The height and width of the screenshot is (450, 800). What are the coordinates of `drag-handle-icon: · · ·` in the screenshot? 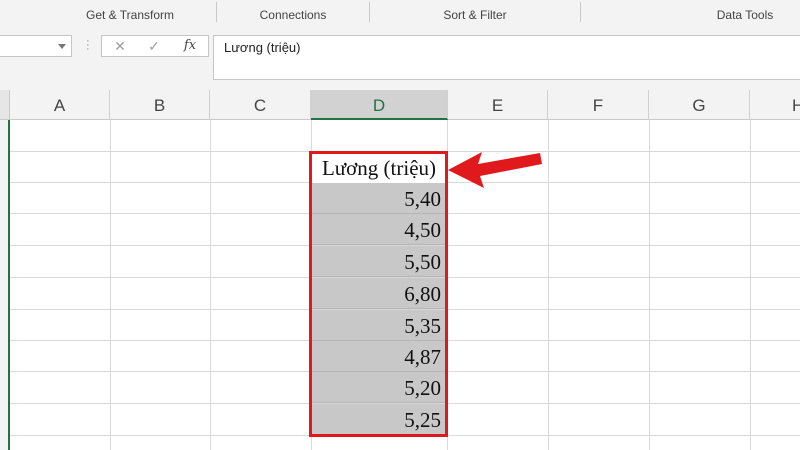 It's located at (88, 45).